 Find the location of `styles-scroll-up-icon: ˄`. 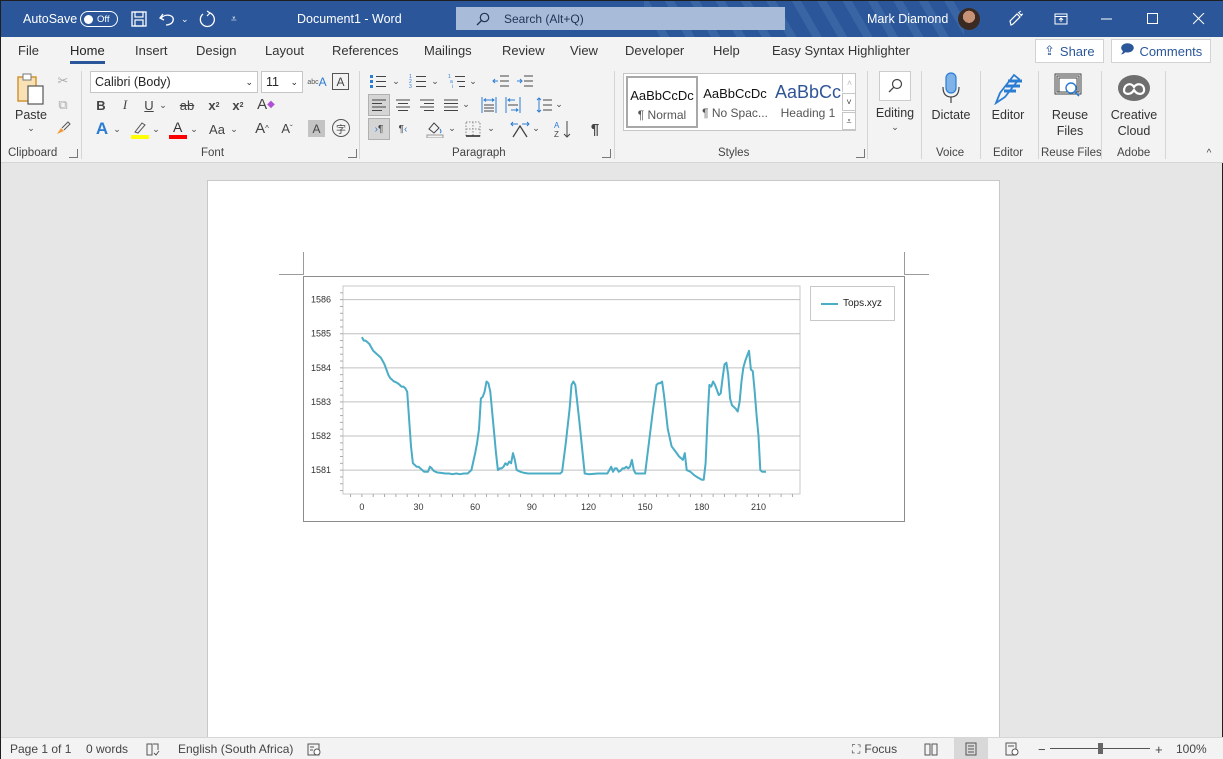

styles-scroll-up-icon: ˄ is located at coordinates (849, 83).